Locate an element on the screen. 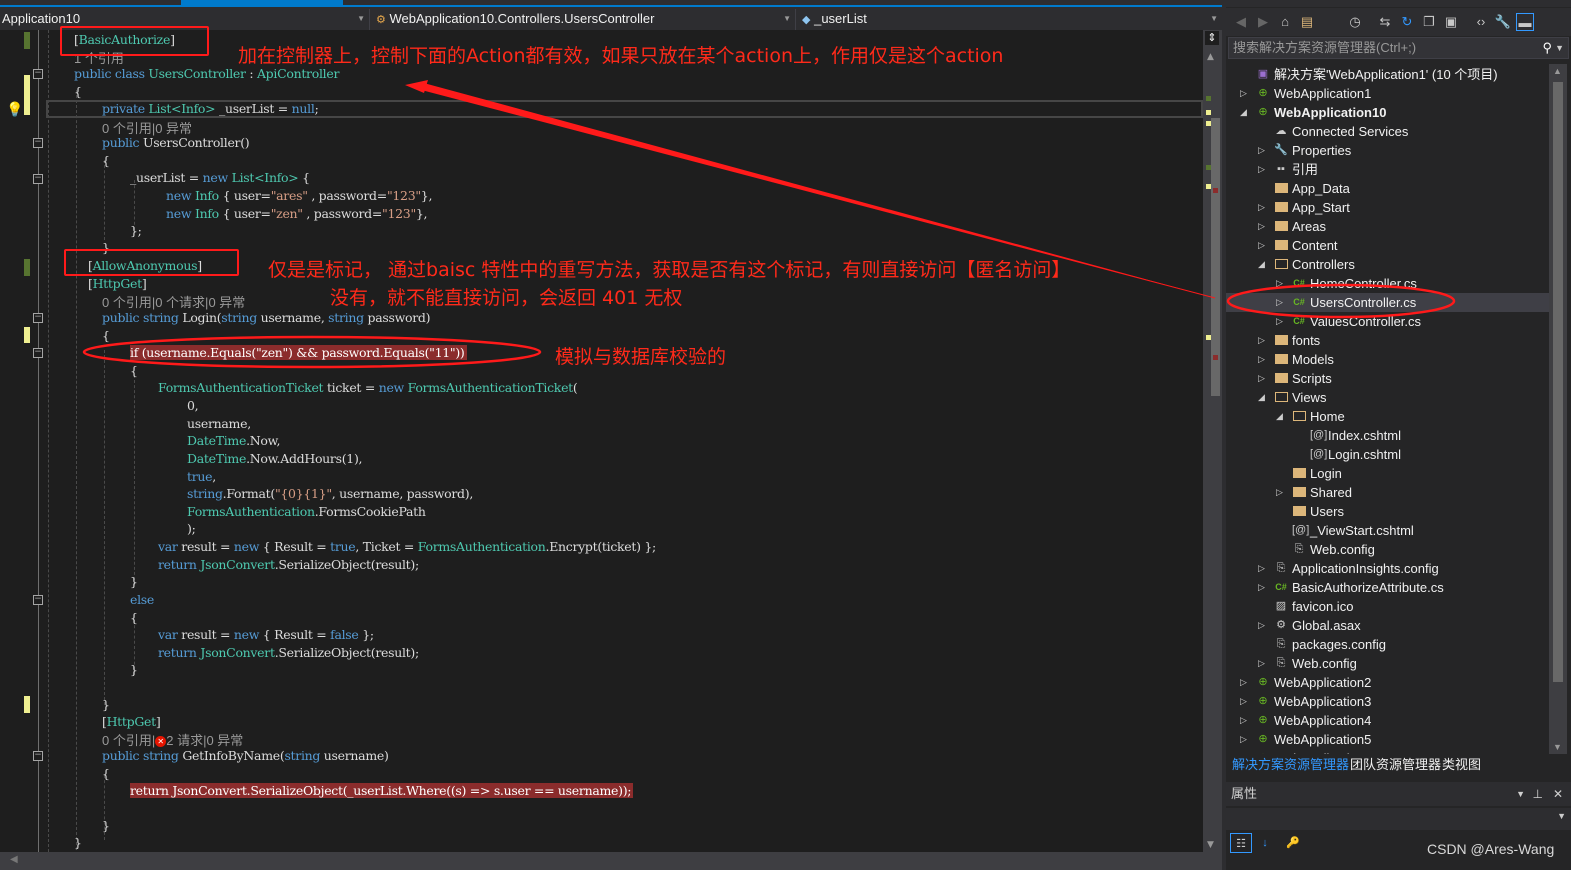 This screenshot has width=1571, height=870. pending-changes-icon: ◷ is located at coordinates (1355, 22).